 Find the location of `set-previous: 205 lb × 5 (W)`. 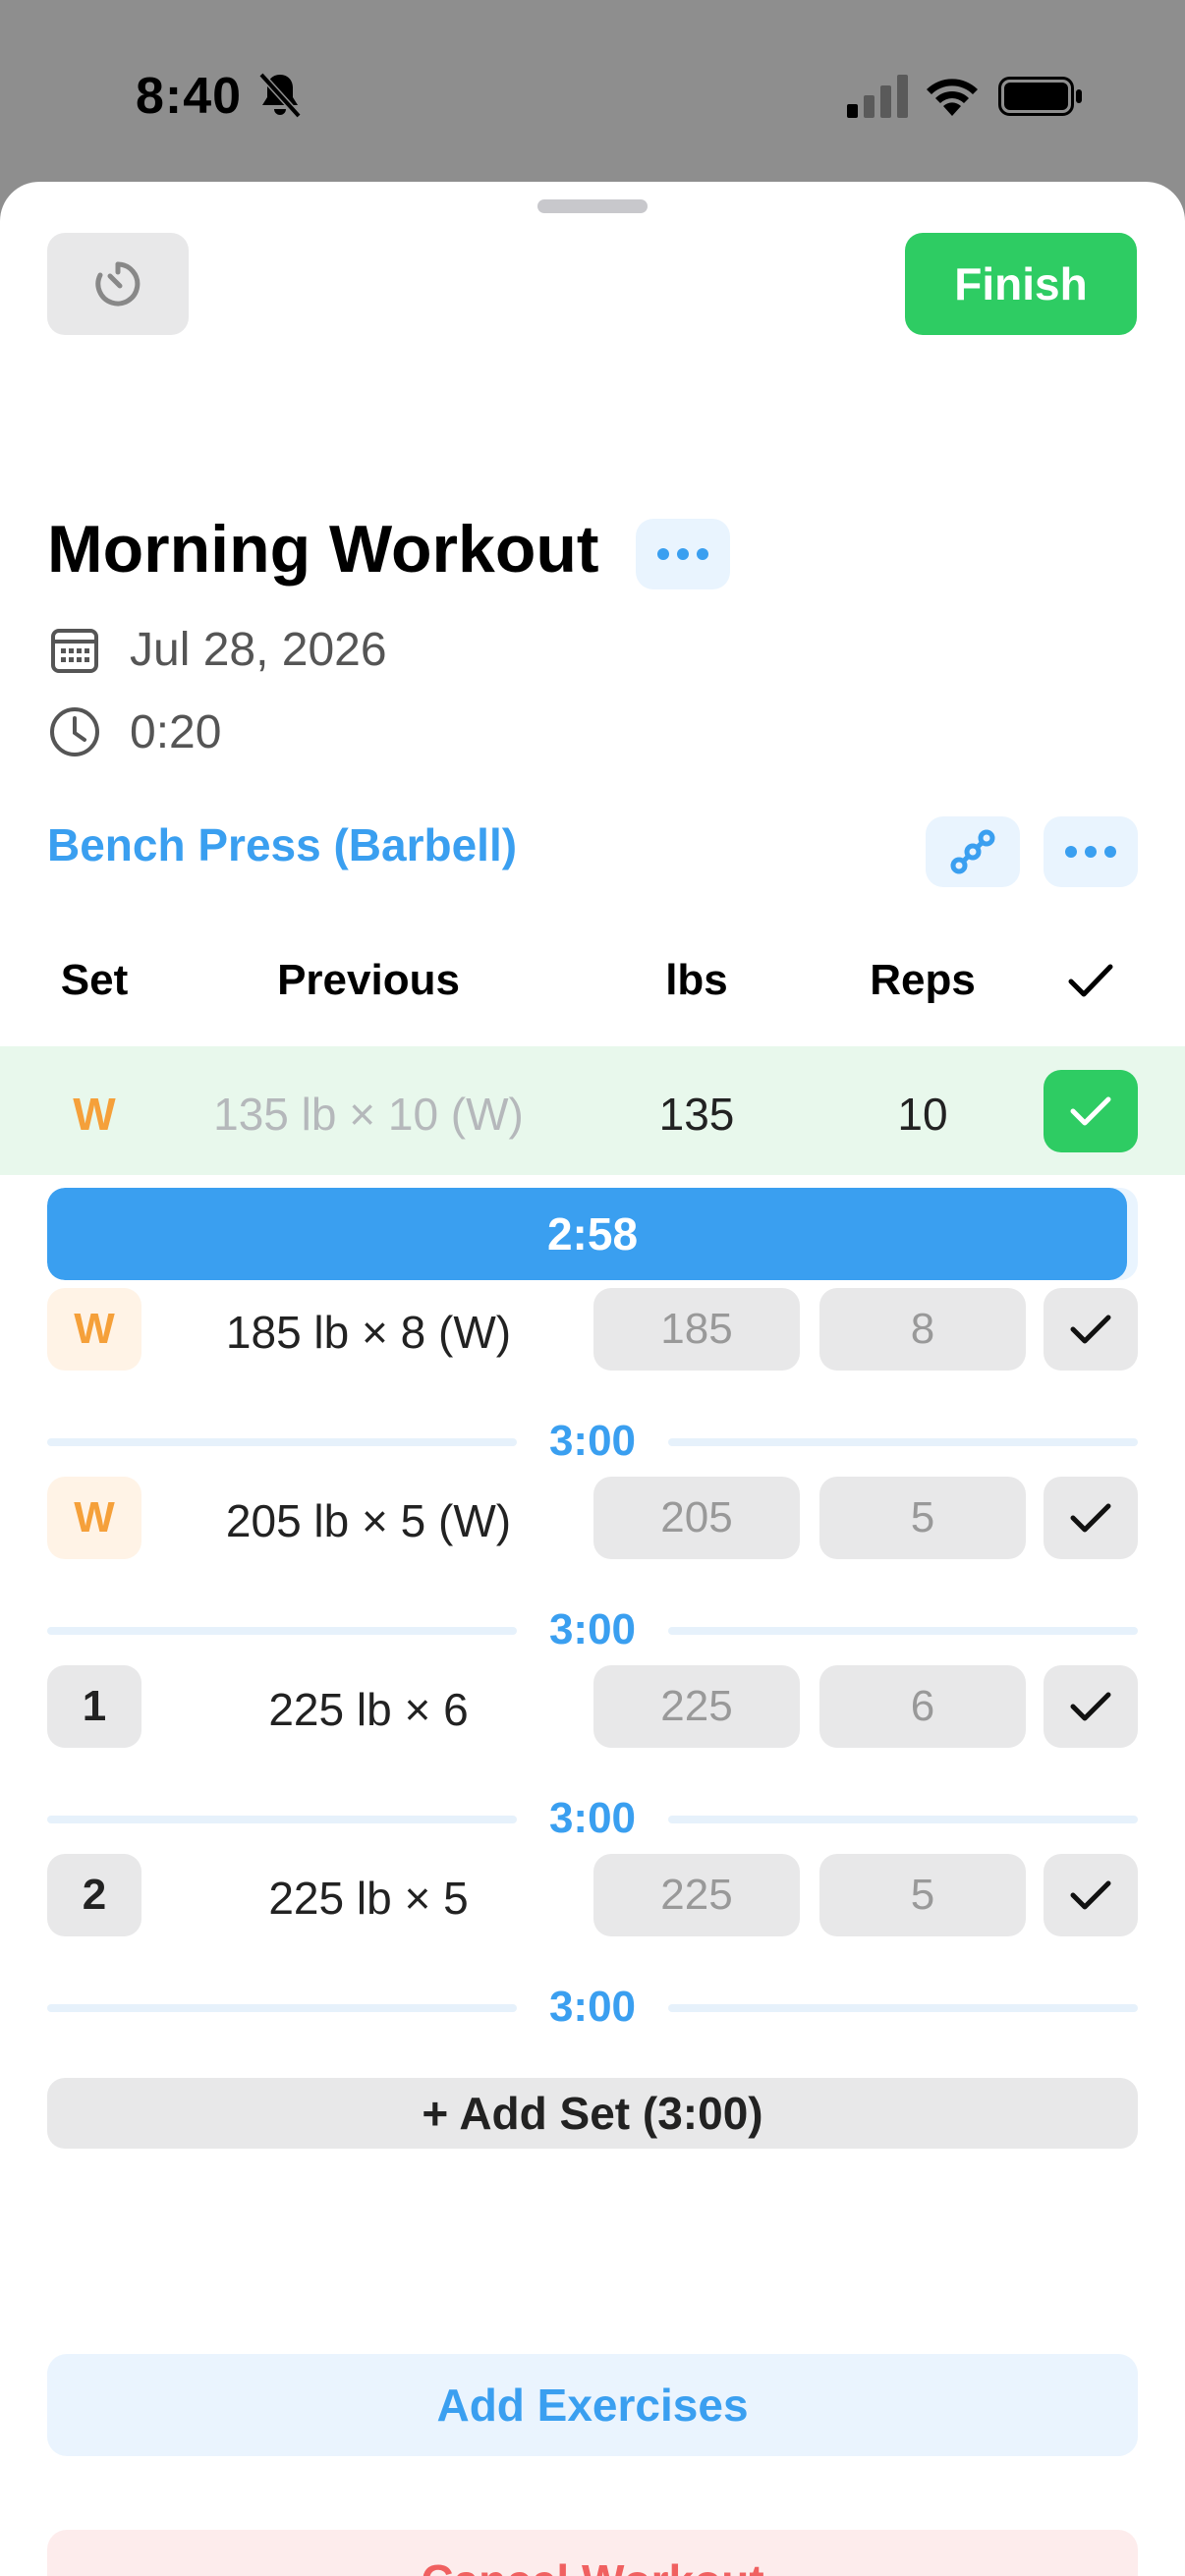

set-previous: 205 lb × 5 (W) is located at coordinates (369, 1520).